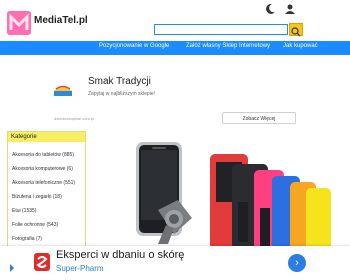  I want to click on product-image-phone-cases, so click(270, 202).